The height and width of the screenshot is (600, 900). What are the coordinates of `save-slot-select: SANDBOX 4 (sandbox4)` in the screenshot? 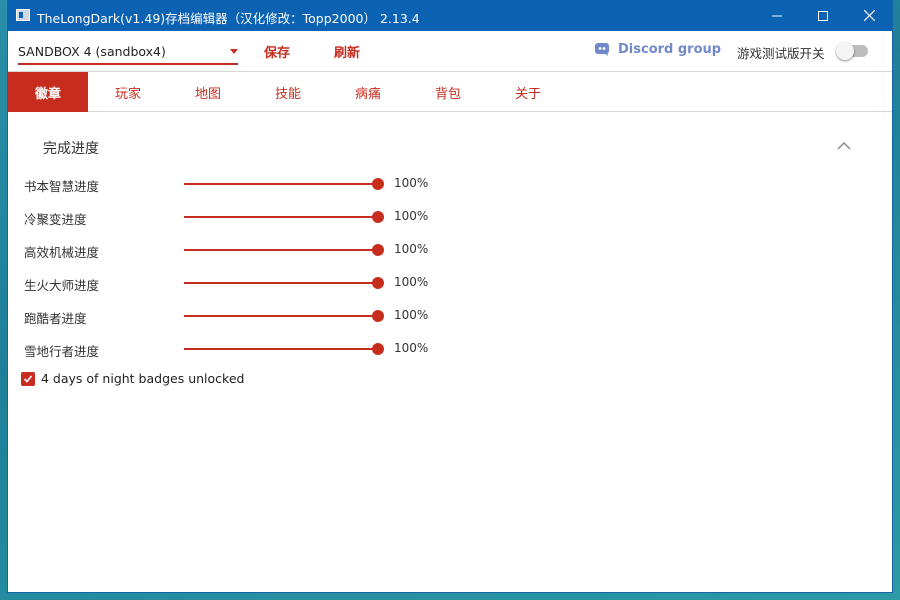 It's located at (128, 52).